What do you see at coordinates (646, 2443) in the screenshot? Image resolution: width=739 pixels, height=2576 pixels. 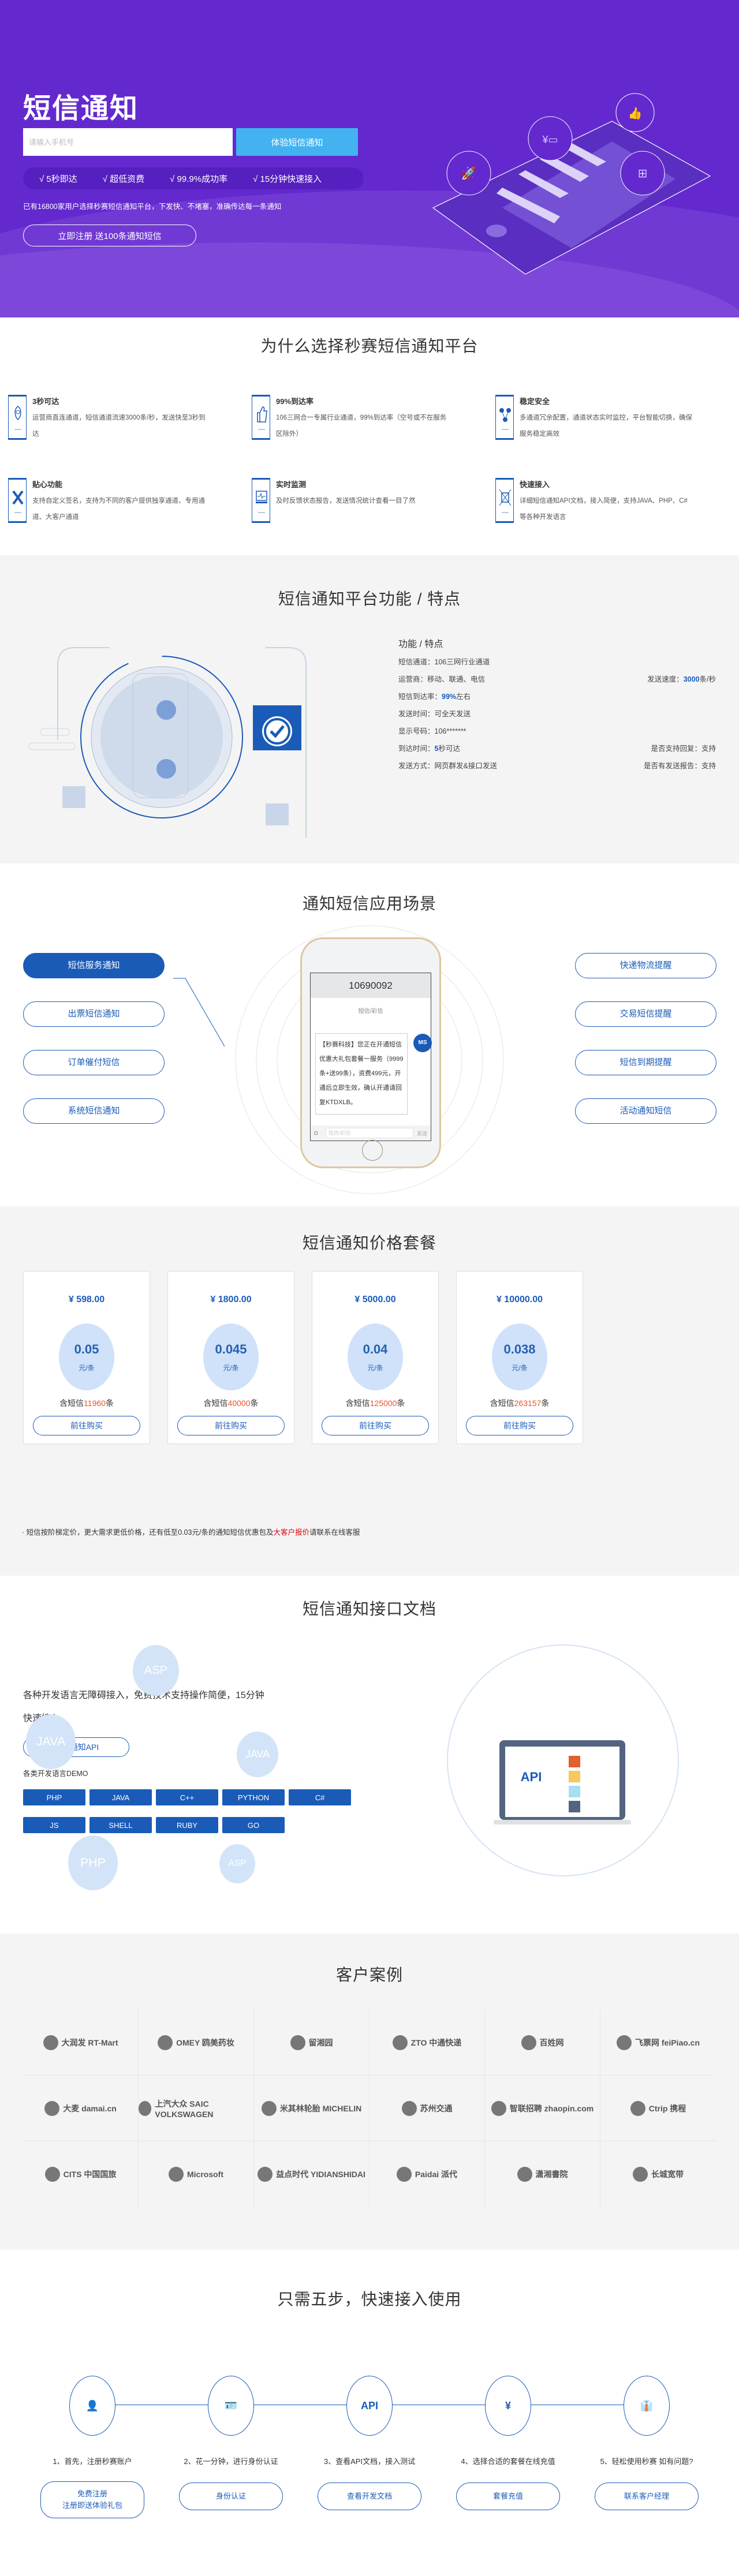 I see `step-item: 👔 5、轻松使用秒赛 如有问题? 联系客户经理` at bounding box center [646, 2443].